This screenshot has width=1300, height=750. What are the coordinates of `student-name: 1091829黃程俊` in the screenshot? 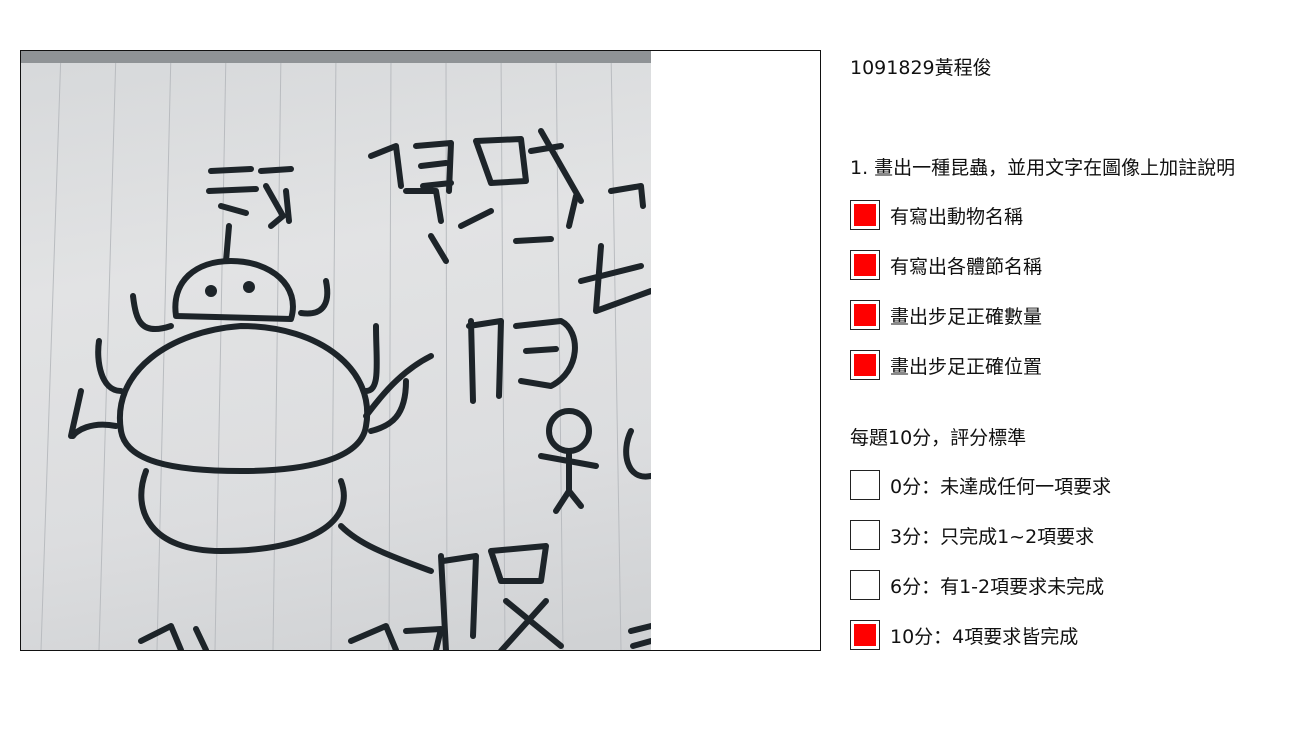 It's located at (921, 68).